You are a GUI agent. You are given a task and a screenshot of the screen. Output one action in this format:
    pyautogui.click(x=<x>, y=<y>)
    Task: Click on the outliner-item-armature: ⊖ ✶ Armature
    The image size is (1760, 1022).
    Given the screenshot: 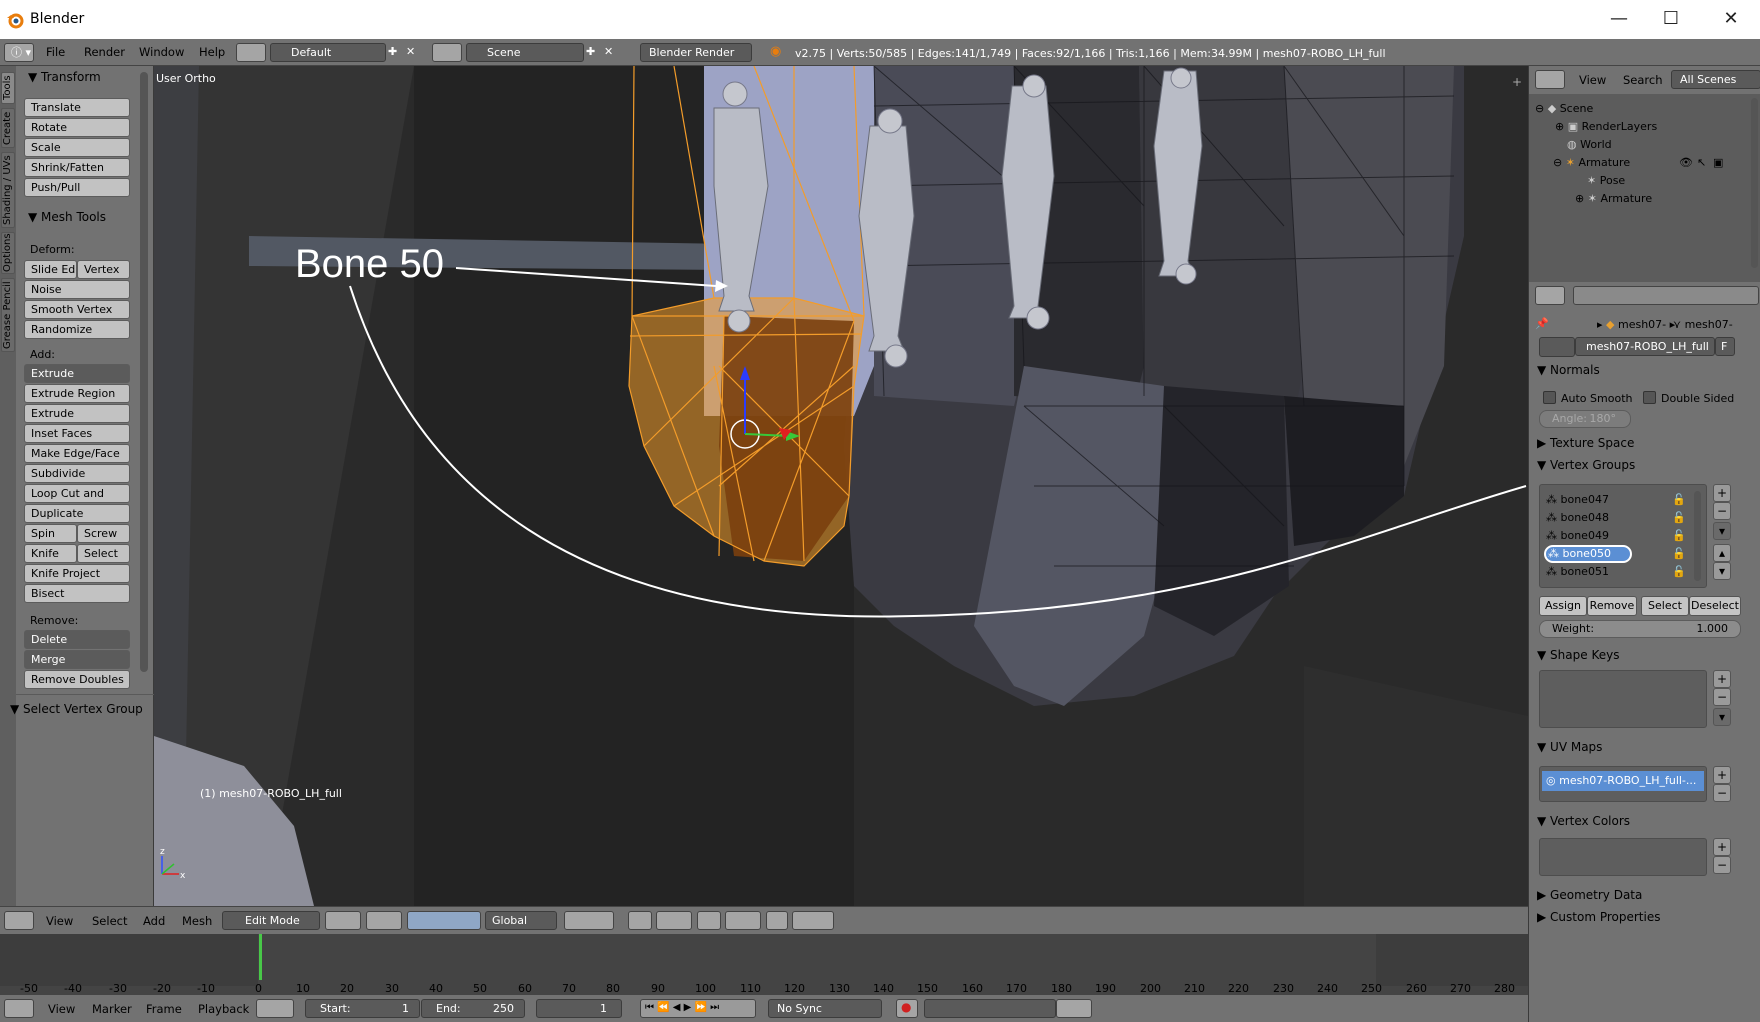 What is the action you would take?
    pyautogui.click(x=1591, y=162)
    